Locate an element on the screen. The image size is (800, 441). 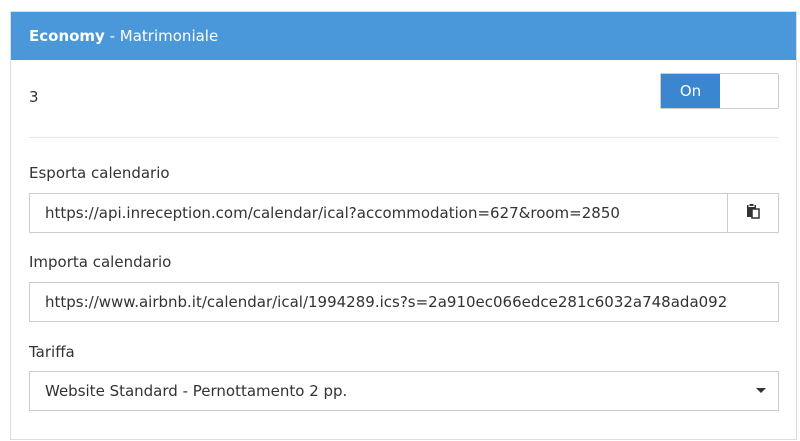
room-number: 3 is located at coordinates (34, 97).